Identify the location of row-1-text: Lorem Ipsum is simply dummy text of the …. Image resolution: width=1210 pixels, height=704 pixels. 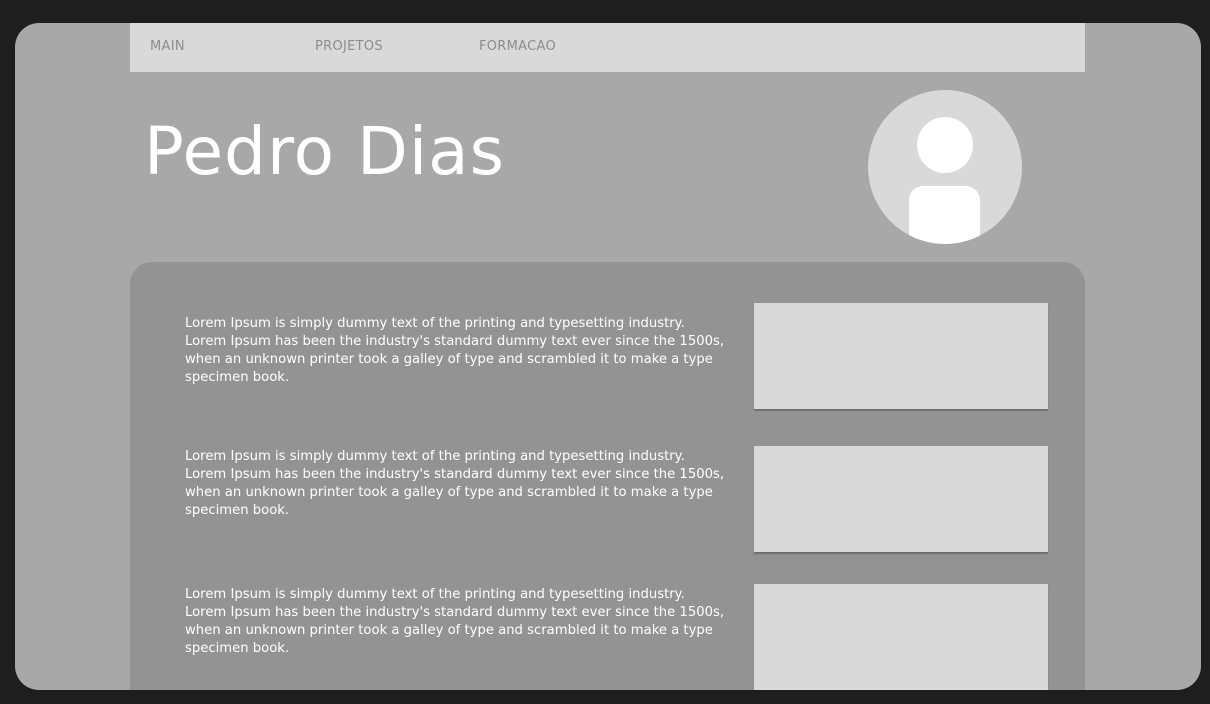
(455, 350).